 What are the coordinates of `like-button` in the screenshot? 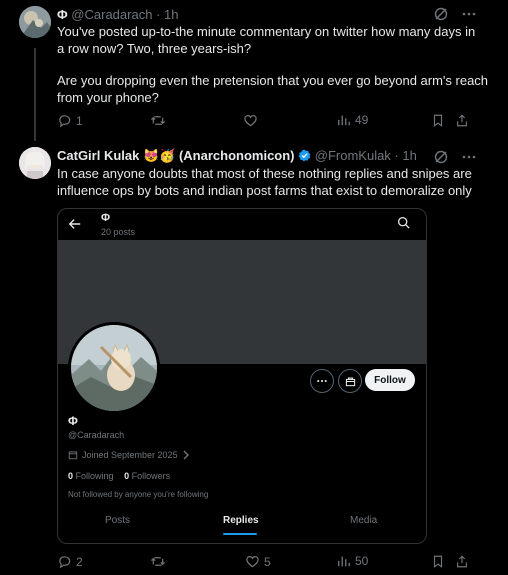 It's located at (250, 120).